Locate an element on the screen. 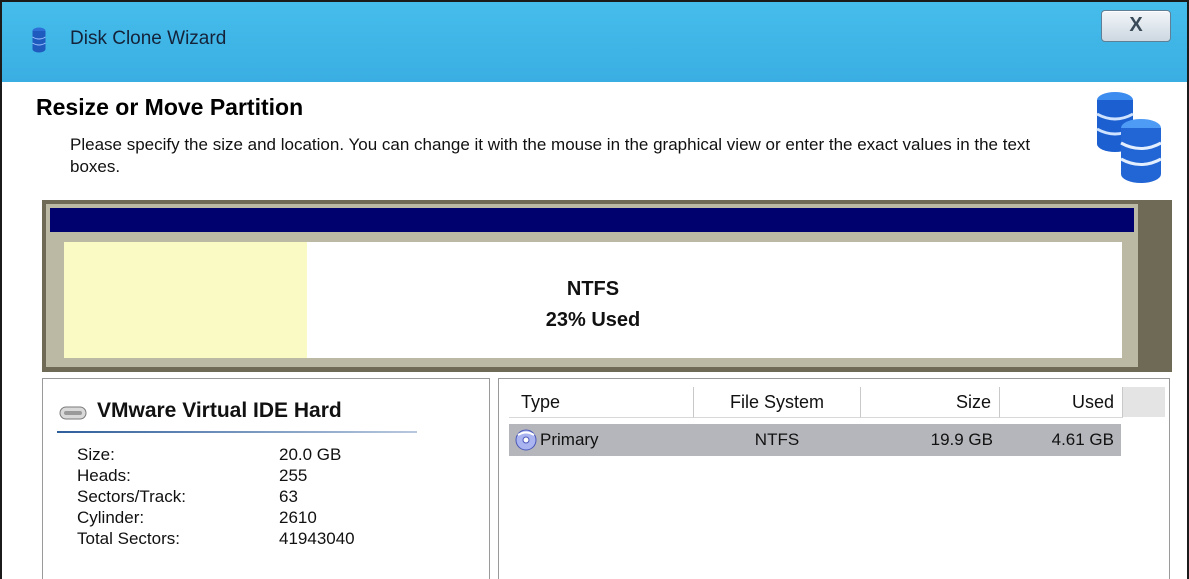 Image resolution: width=1189 pixels, height=579 pixels. close-button: X is located at coordinates (1136, 26).